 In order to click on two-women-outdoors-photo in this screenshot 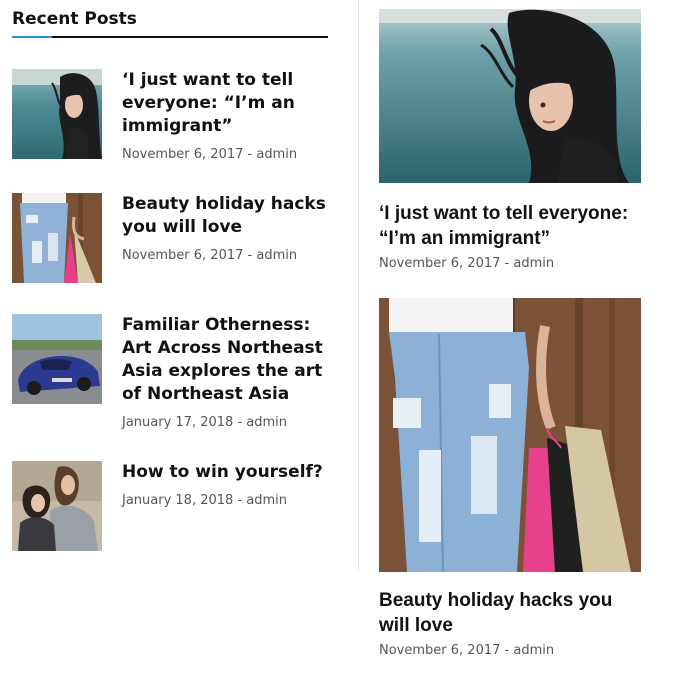, I will do `click(57, 506)`.